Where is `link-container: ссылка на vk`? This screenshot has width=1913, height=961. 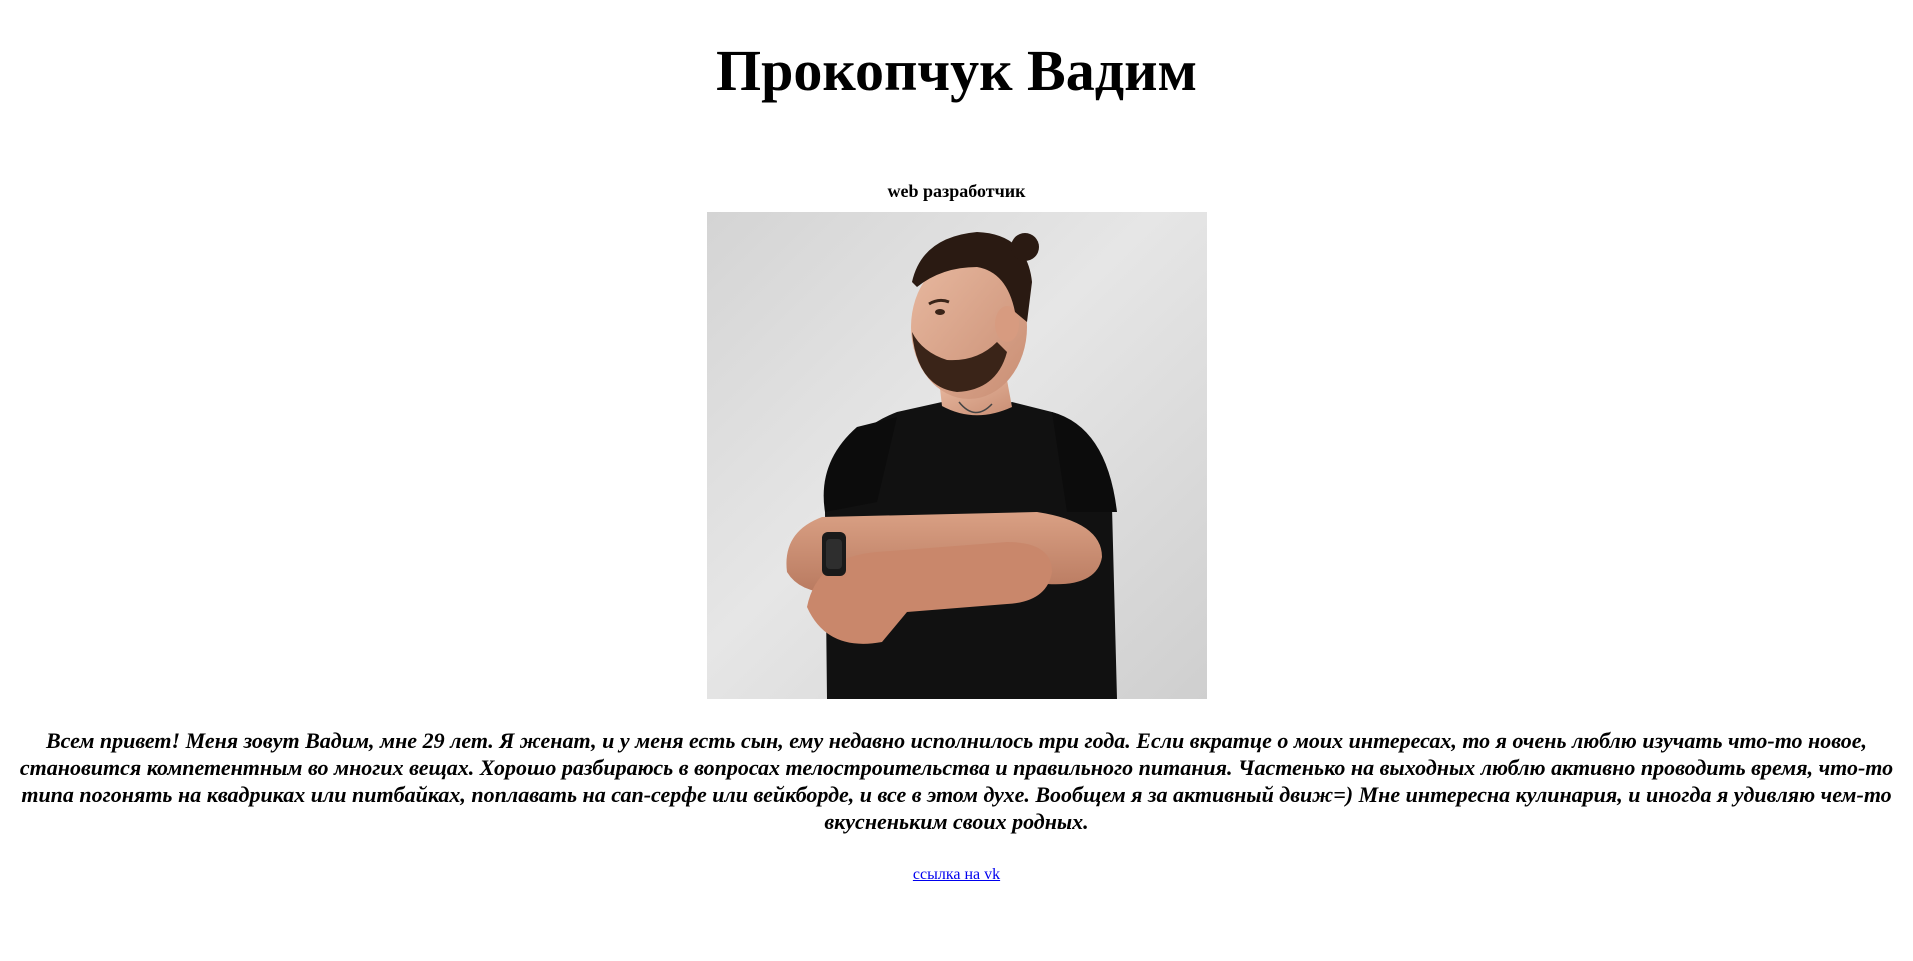 link-container: ссылка на vk is located at coordinates (956, 875).